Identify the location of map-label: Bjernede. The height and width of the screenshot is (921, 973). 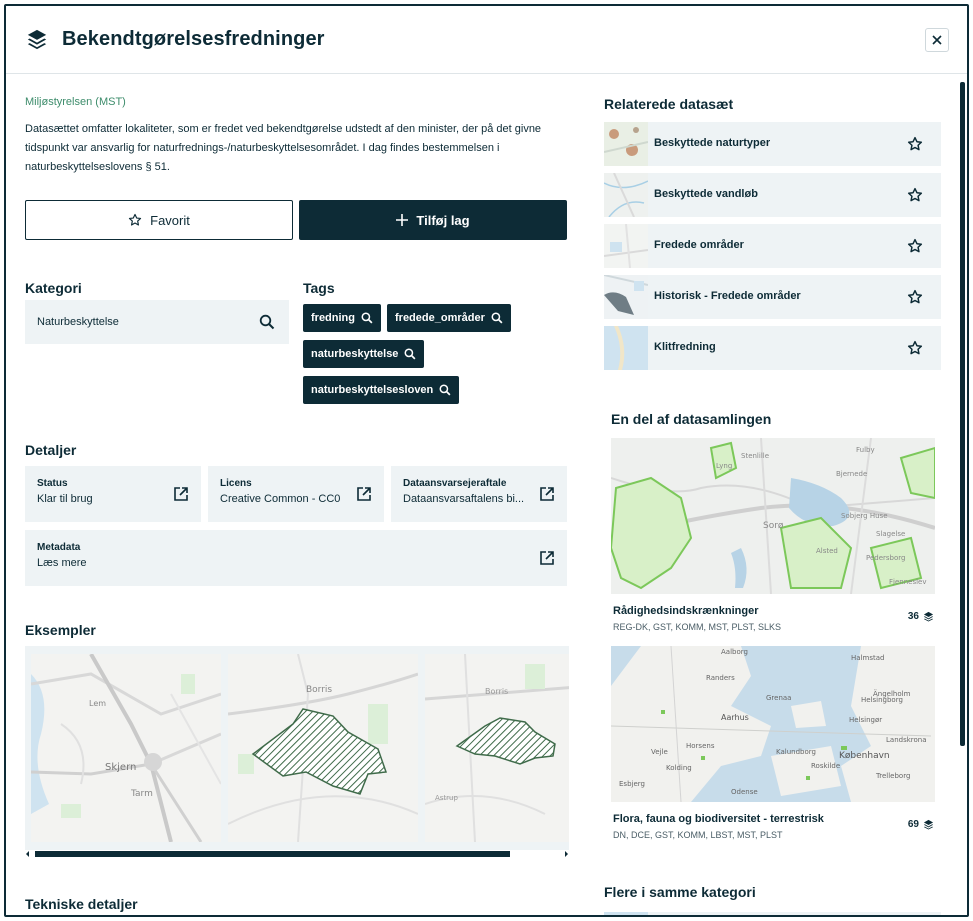
(851, 474).